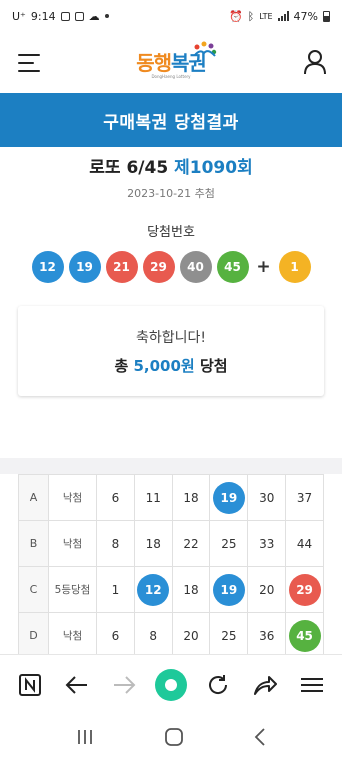  I want to click on network-type: LTE, so click(266, 16).